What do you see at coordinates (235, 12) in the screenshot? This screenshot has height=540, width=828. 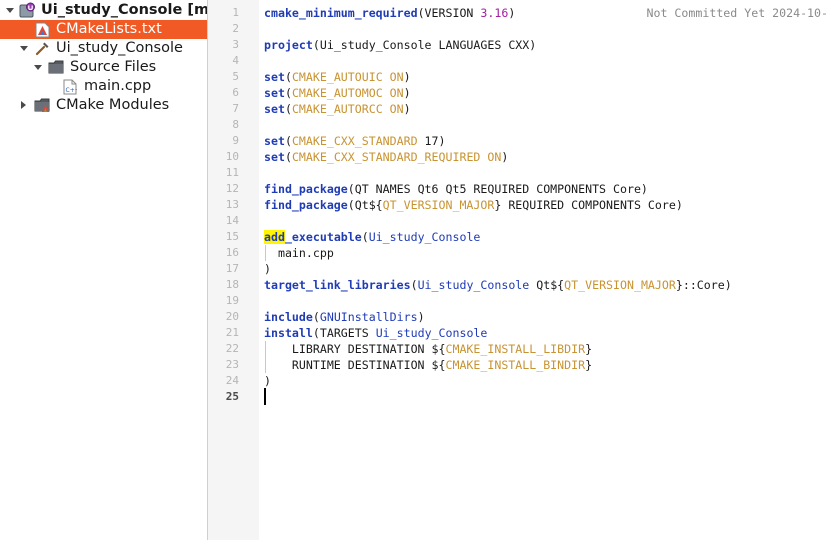 I see `line-number: 1` at bounding box center [235, 12].